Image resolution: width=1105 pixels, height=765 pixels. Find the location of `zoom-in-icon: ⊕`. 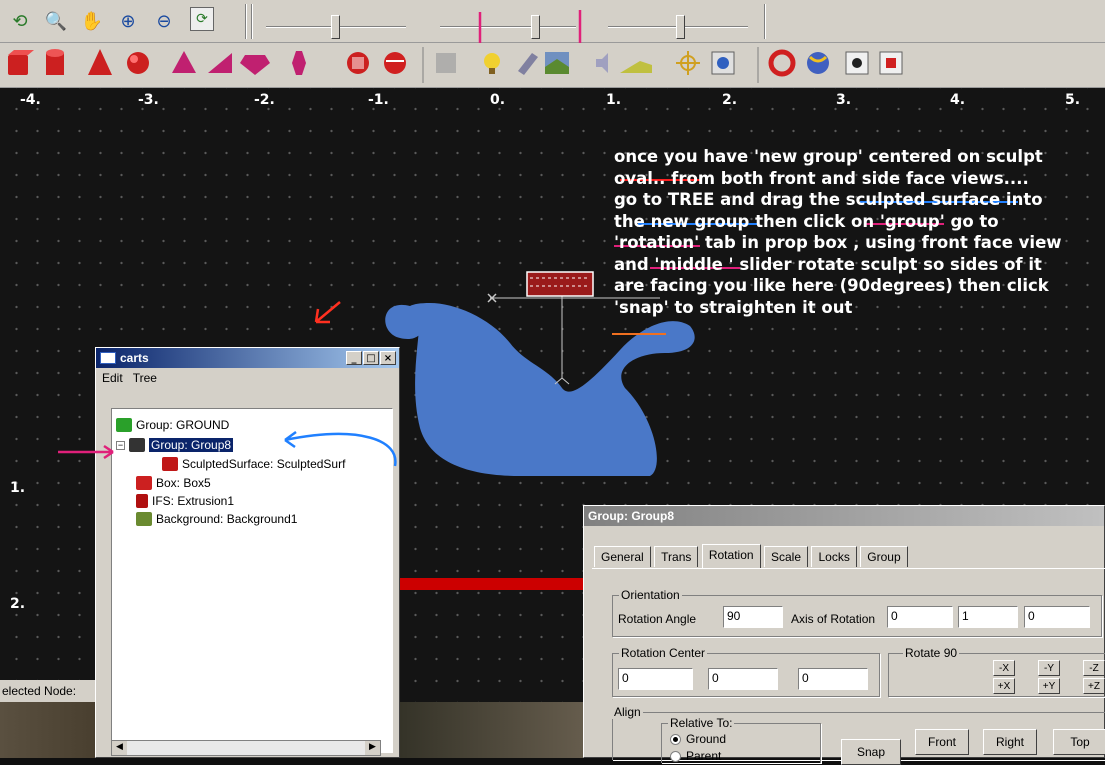

zoom-in-icon: ⊕ is located at coordinates (128, 21).